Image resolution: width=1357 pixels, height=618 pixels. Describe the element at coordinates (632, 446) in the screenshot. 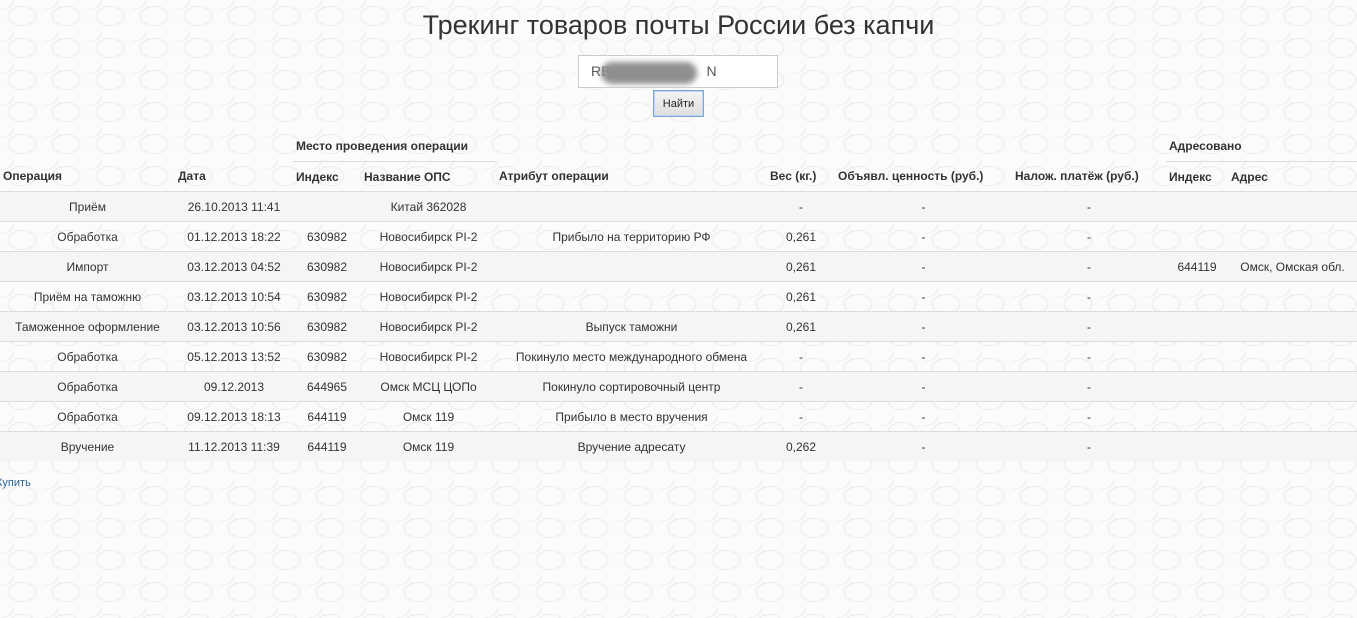

I see `cell-attribute: Вручение адресату` at that location.